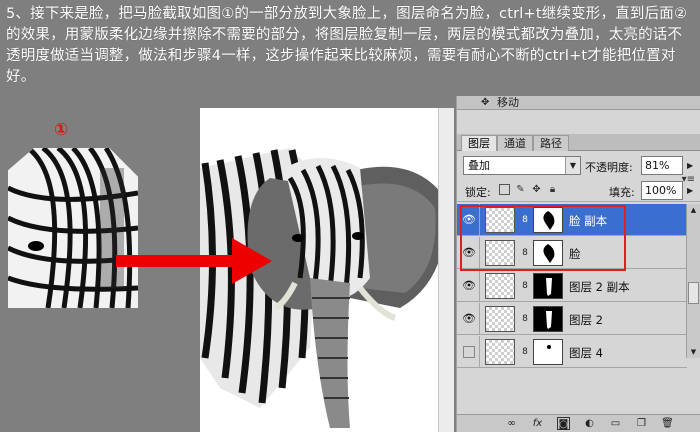 The height and width of the screenshot is (432, 700). I want to click on mask-dot-shape, so click(549, 347).